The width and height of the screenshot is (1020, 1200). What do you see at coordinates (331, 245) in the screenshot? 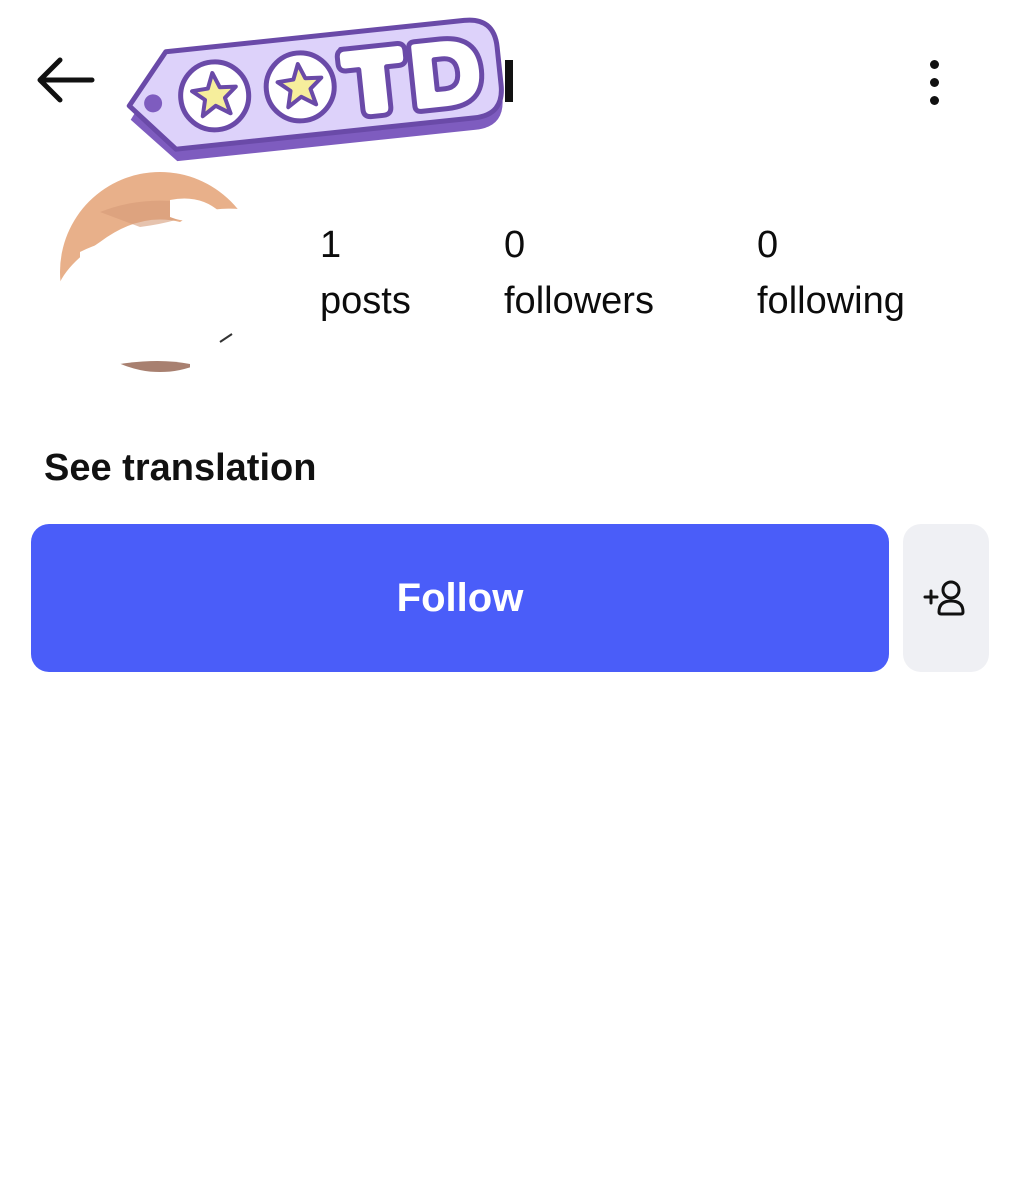
I see `posts-count: 1` at bounding box center [331, 245].